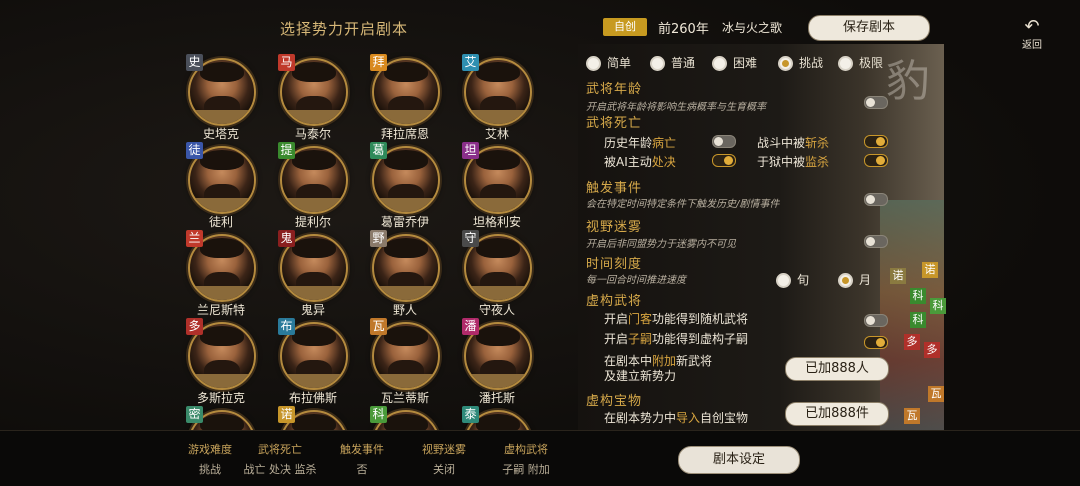 The width and height of the screenshot is (1080, 486). Describe the element at coordinates (316, 360) in the screenshot. I see `faction-card: 布布拉佛斯` at that location.